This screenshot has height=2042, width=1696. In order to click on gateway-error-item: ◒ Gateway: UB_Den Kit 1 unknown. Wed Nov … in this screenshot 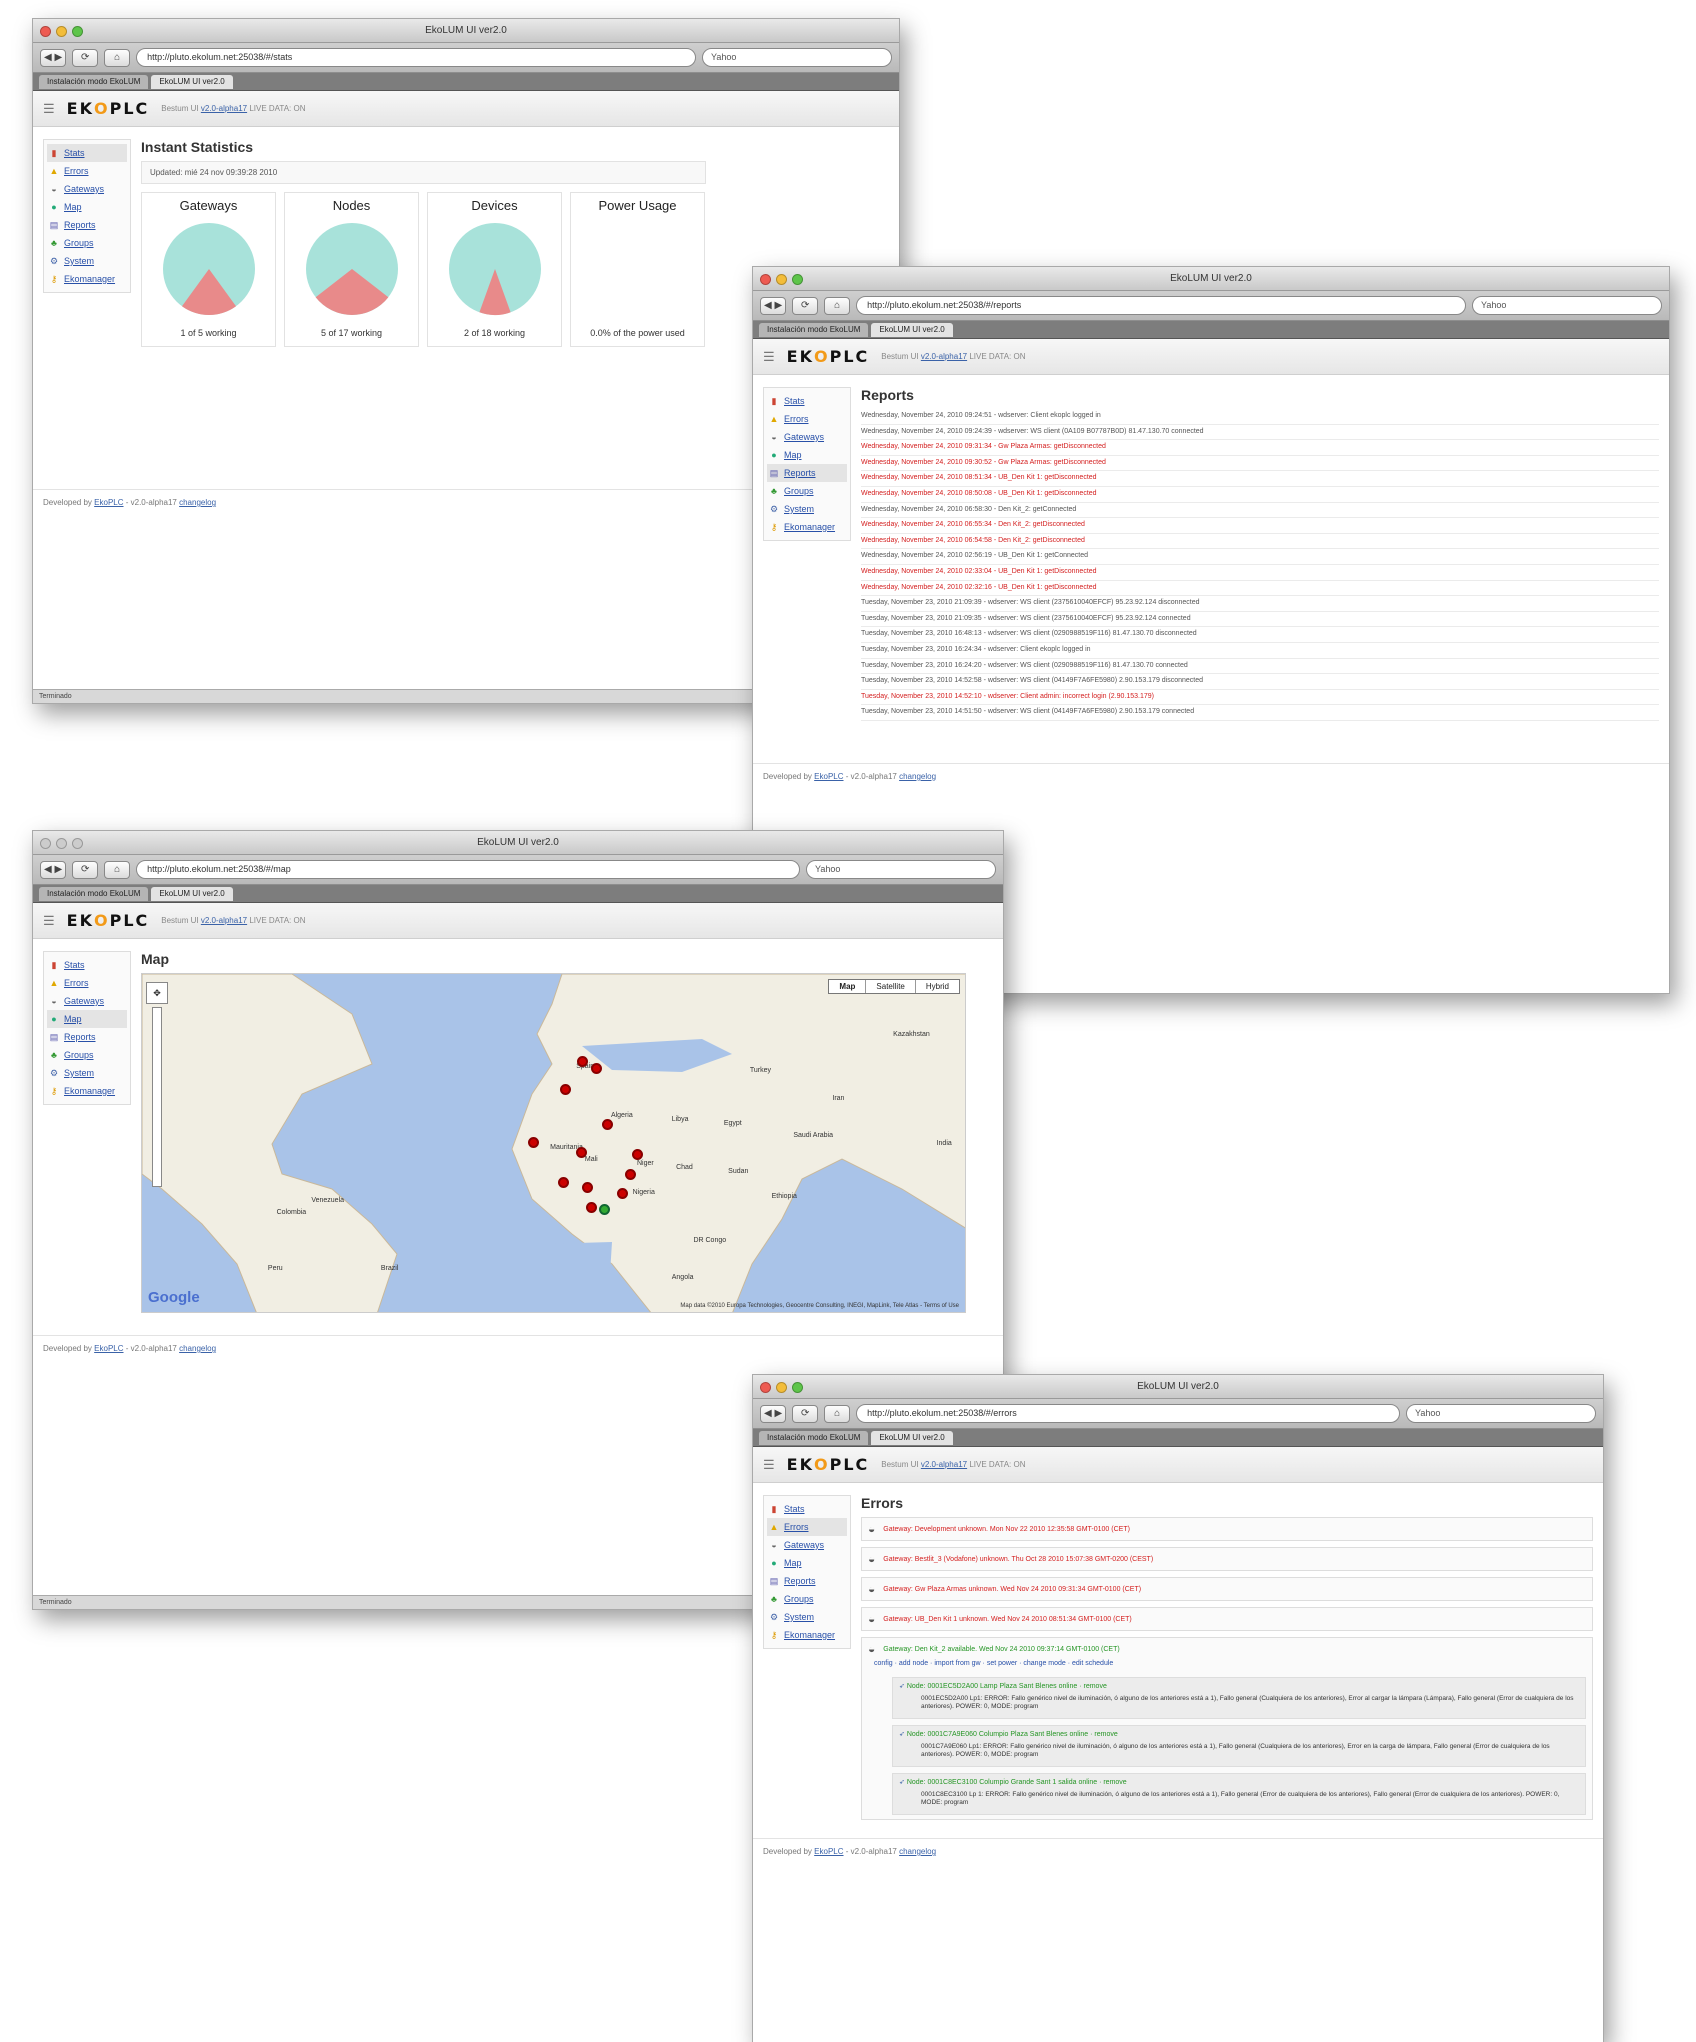, I will do `click(1227, 1619)`.